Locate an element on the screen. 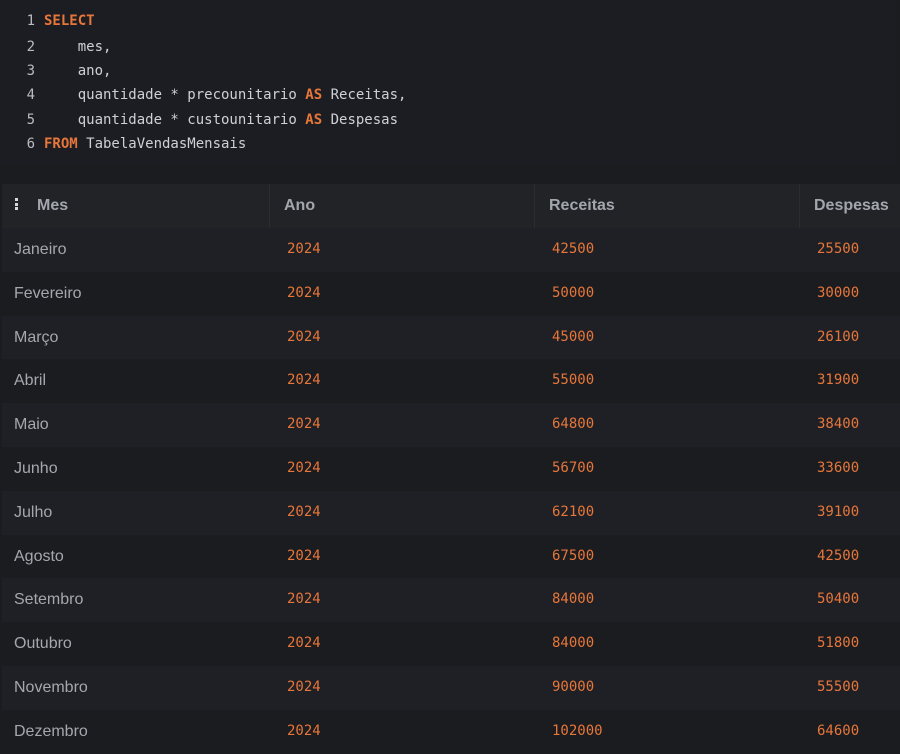 The width and height of the screenshot is (900, 754). column-header-ano: Ano is located at coordinates (299, 206).